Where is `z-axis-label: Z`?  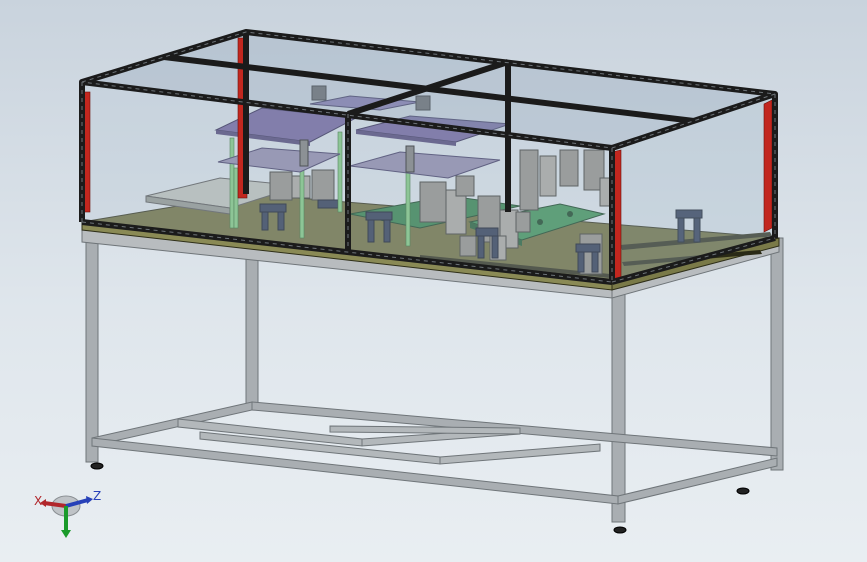
z-axis-label: Z is located at coordinates (97, 496).